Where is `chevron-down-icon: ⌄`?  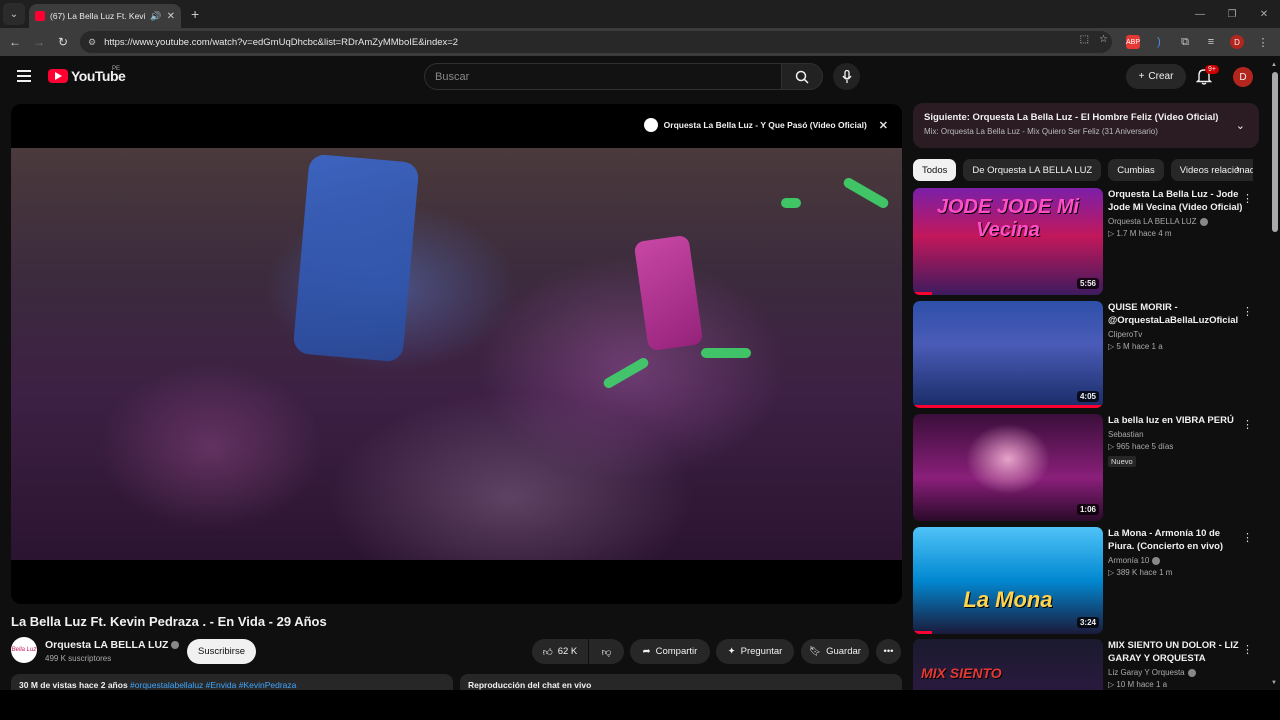
chevron-down-icon: ⌄ is located at coordinates (1240, 125).